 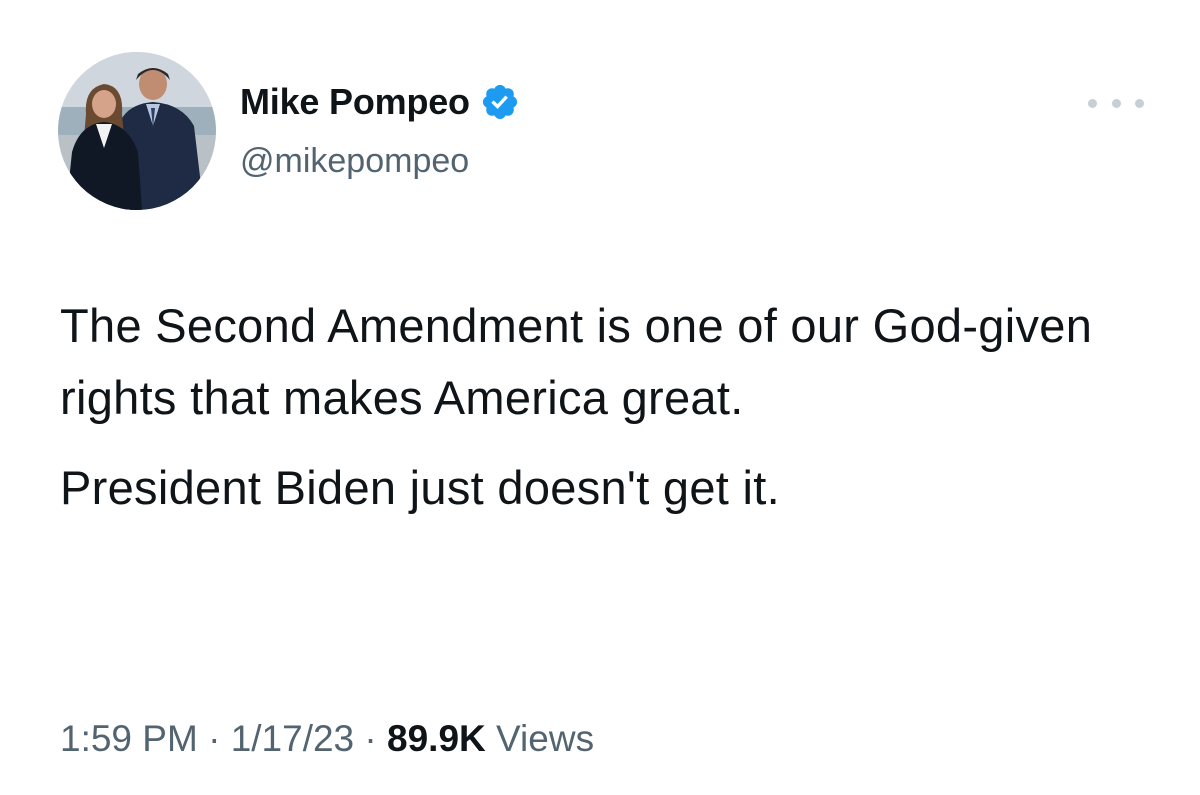 I want to click on author-name-row: Mike Pompeo, so click(x=380, y=102).